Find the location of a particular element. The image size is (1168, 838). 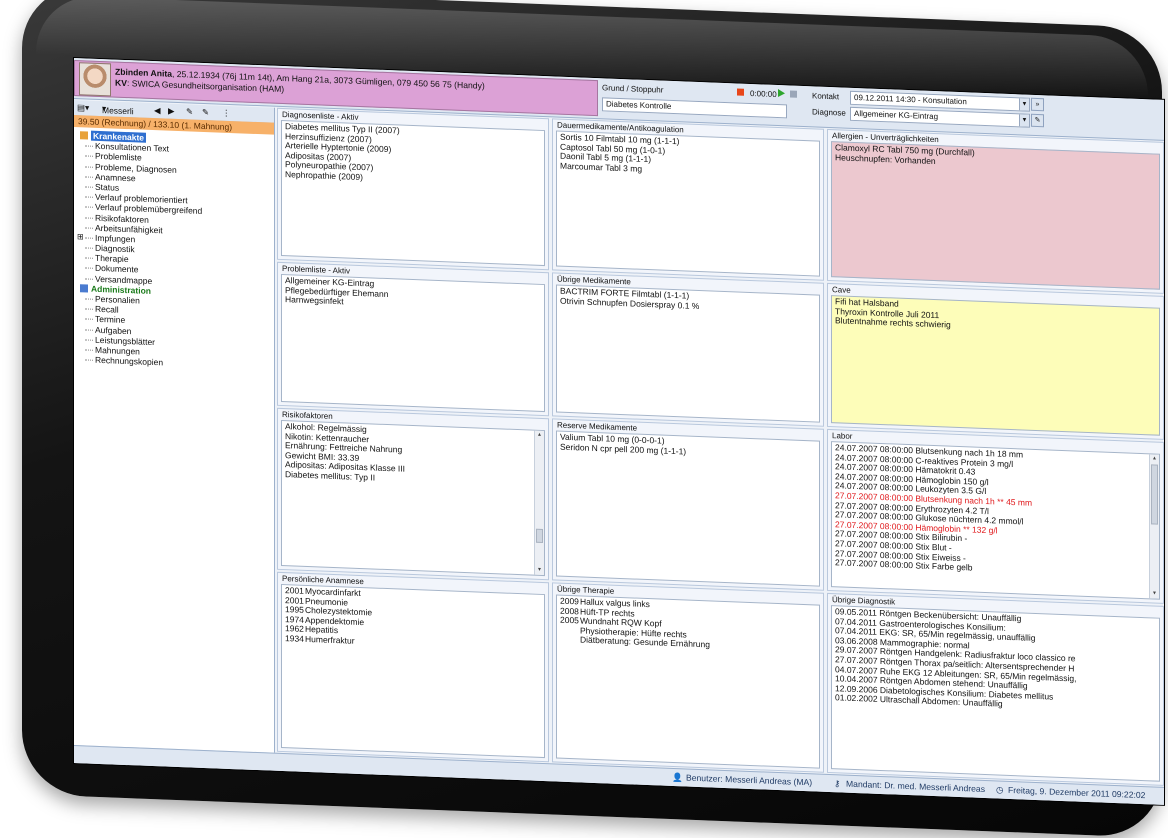

status-mandant: Mandant: Dr. med. Messerli Andreas is located at coordinates (915, 786).